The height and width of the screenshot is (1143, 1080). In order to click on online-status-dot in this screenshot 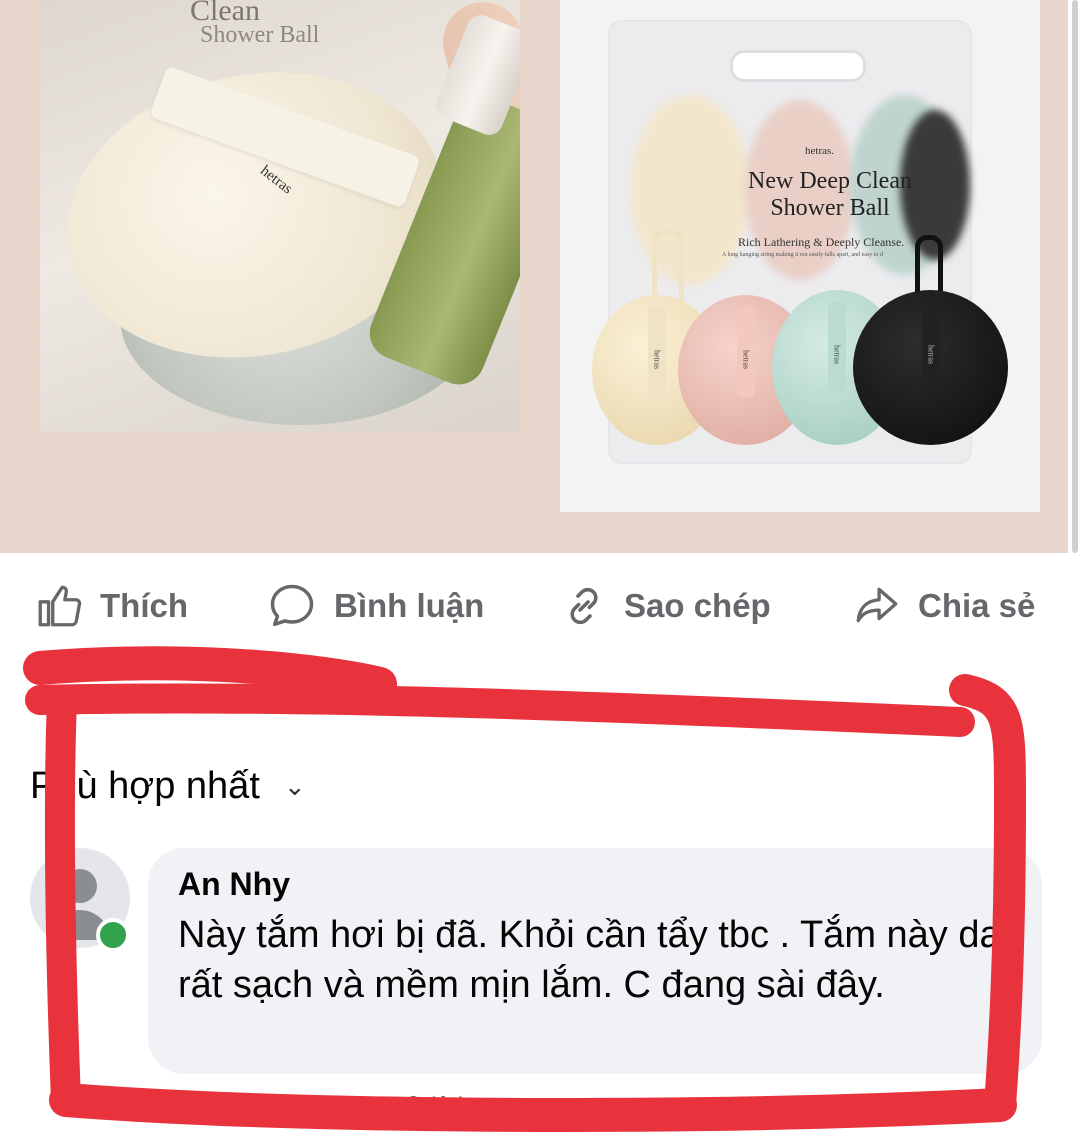, I will do `click(113, 935)`.